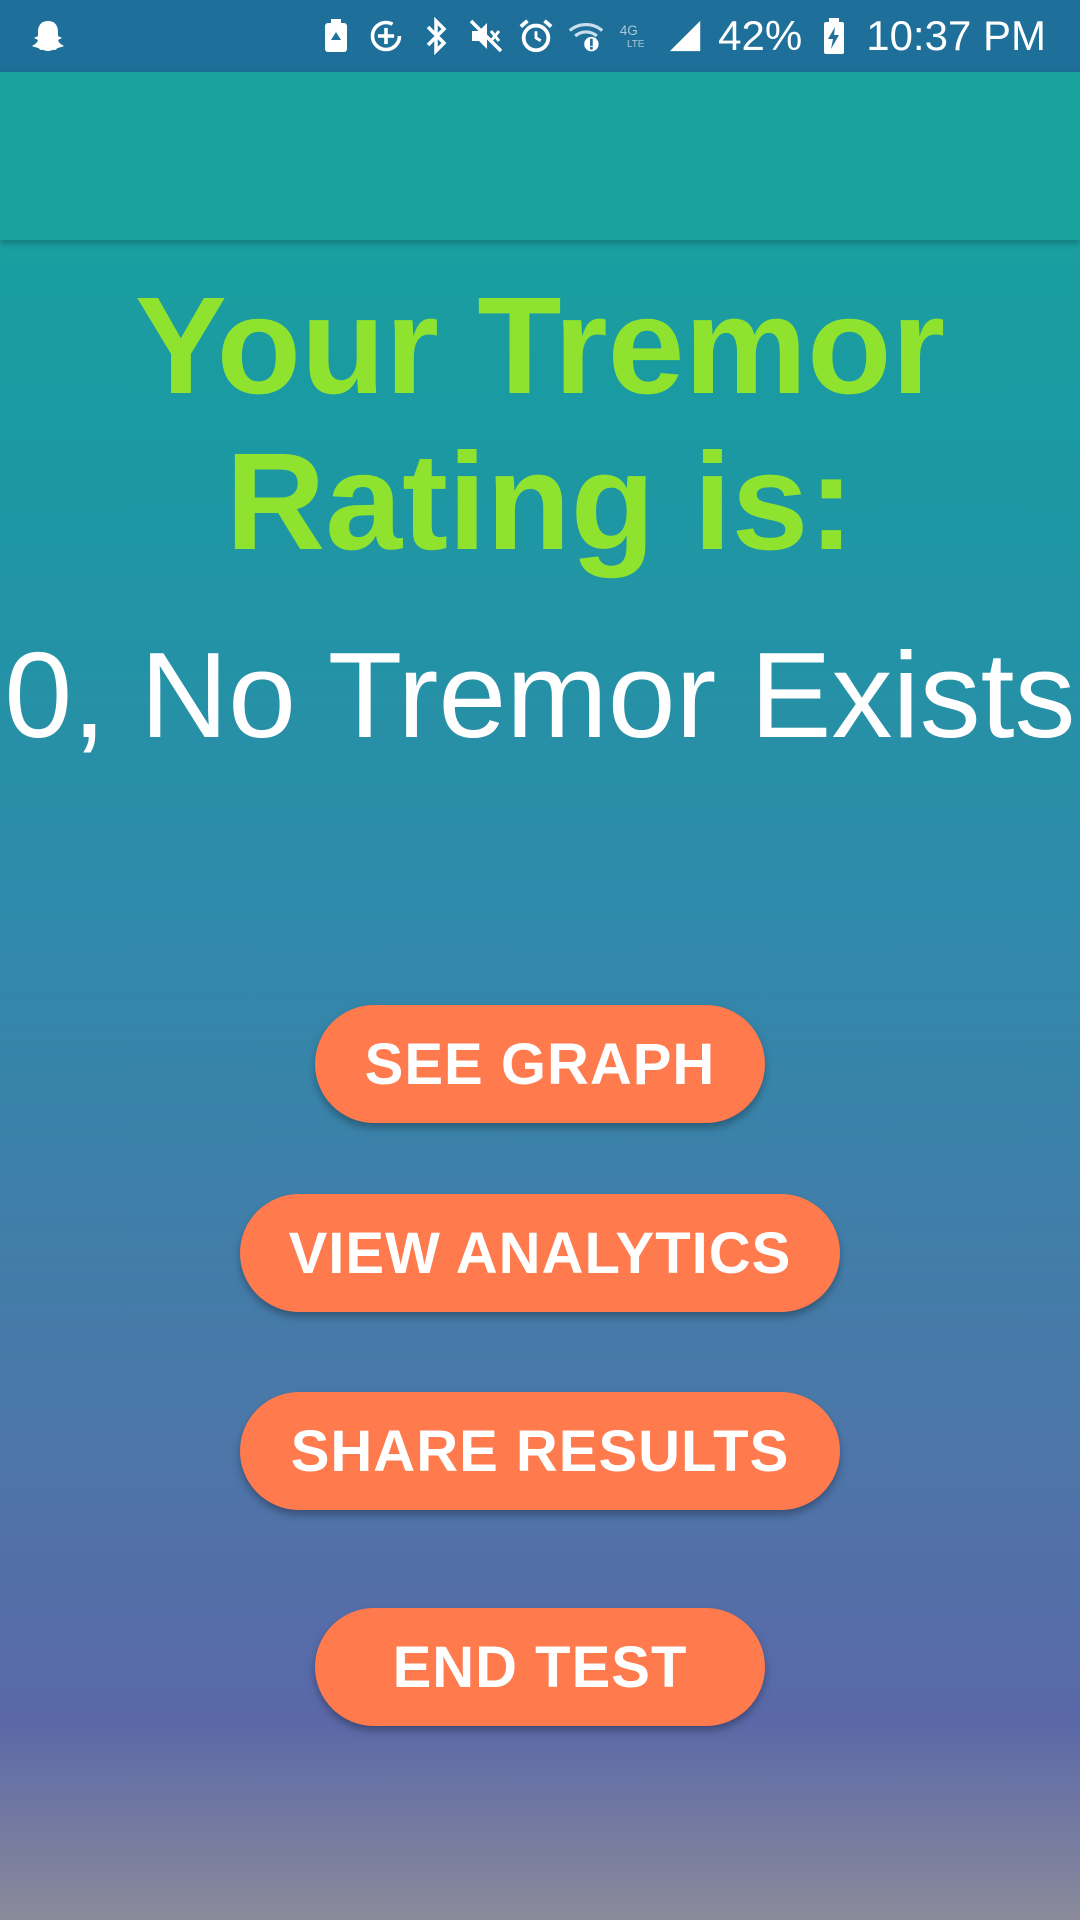 This screenshot has width=1080, height=1920. What do you see at coordinates (636, 44) in the screenshot?
I see `svg-text: LTE` at bounding box center [636, 44].